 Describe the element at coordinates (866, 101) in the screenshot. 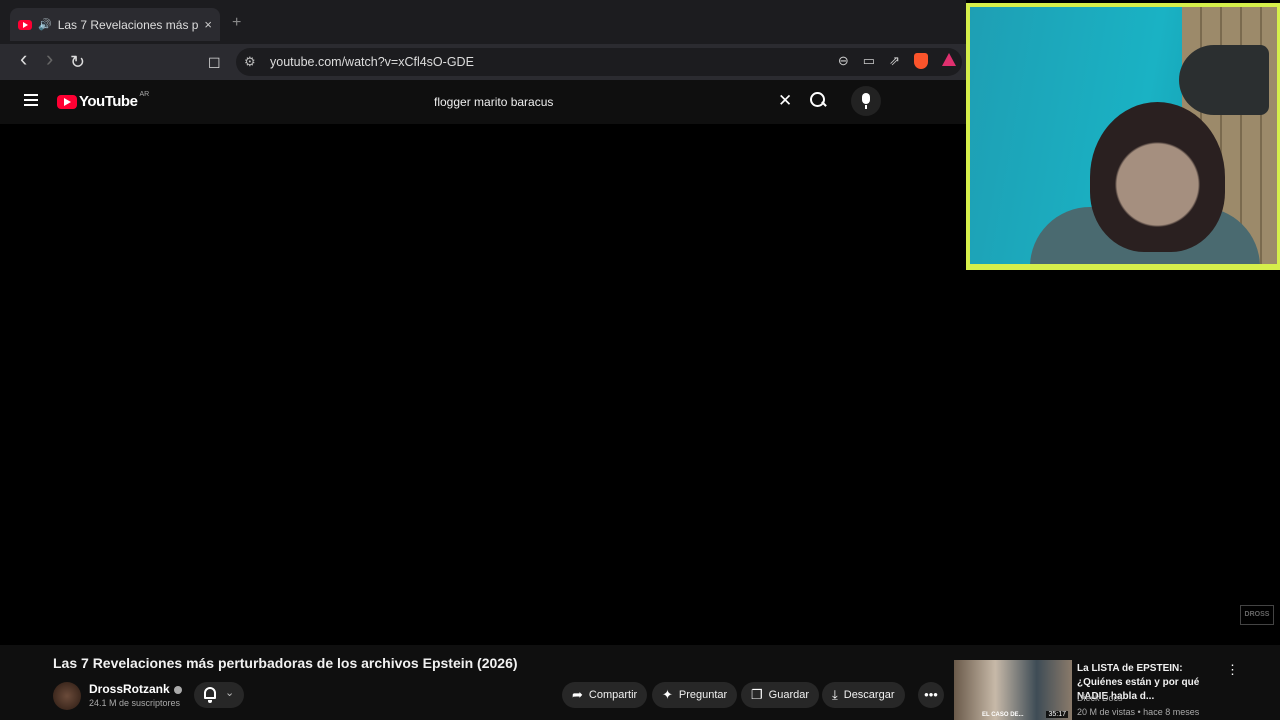

I see `voice-search-icon` at that location.